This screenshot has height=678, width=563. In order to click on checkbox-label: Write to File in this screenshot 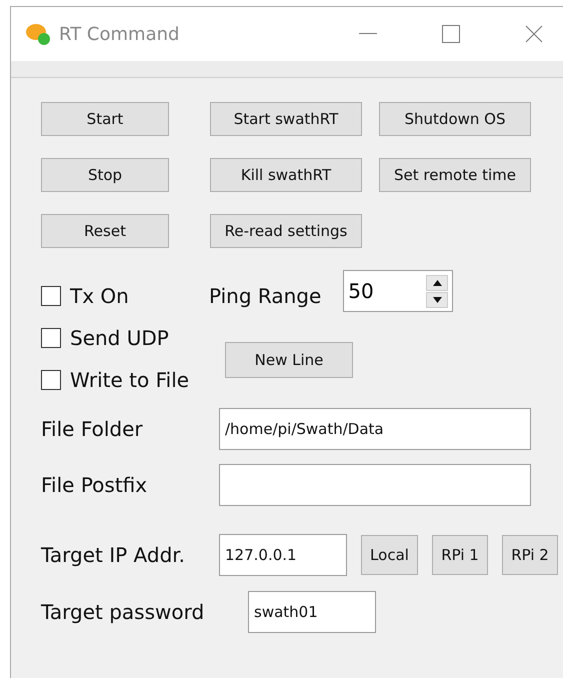, I will do `click(130, 380)`.